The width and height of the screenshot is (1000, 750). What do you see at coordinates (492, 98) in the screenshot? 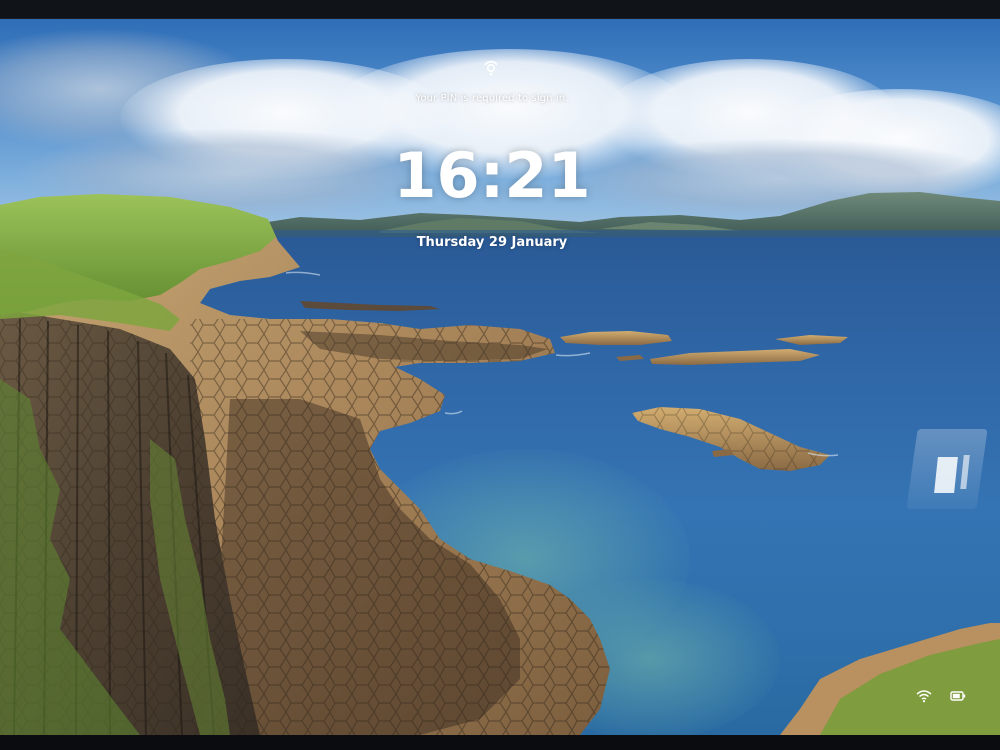
I see `sign-in-message: Your PIN is required to sign in.` at bounding box center [492, 98].